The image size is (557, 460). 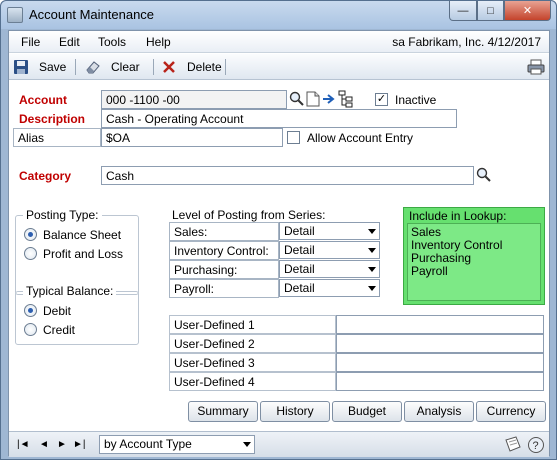 I want to click on delete-label: Delete, so click(x=204, y=67).